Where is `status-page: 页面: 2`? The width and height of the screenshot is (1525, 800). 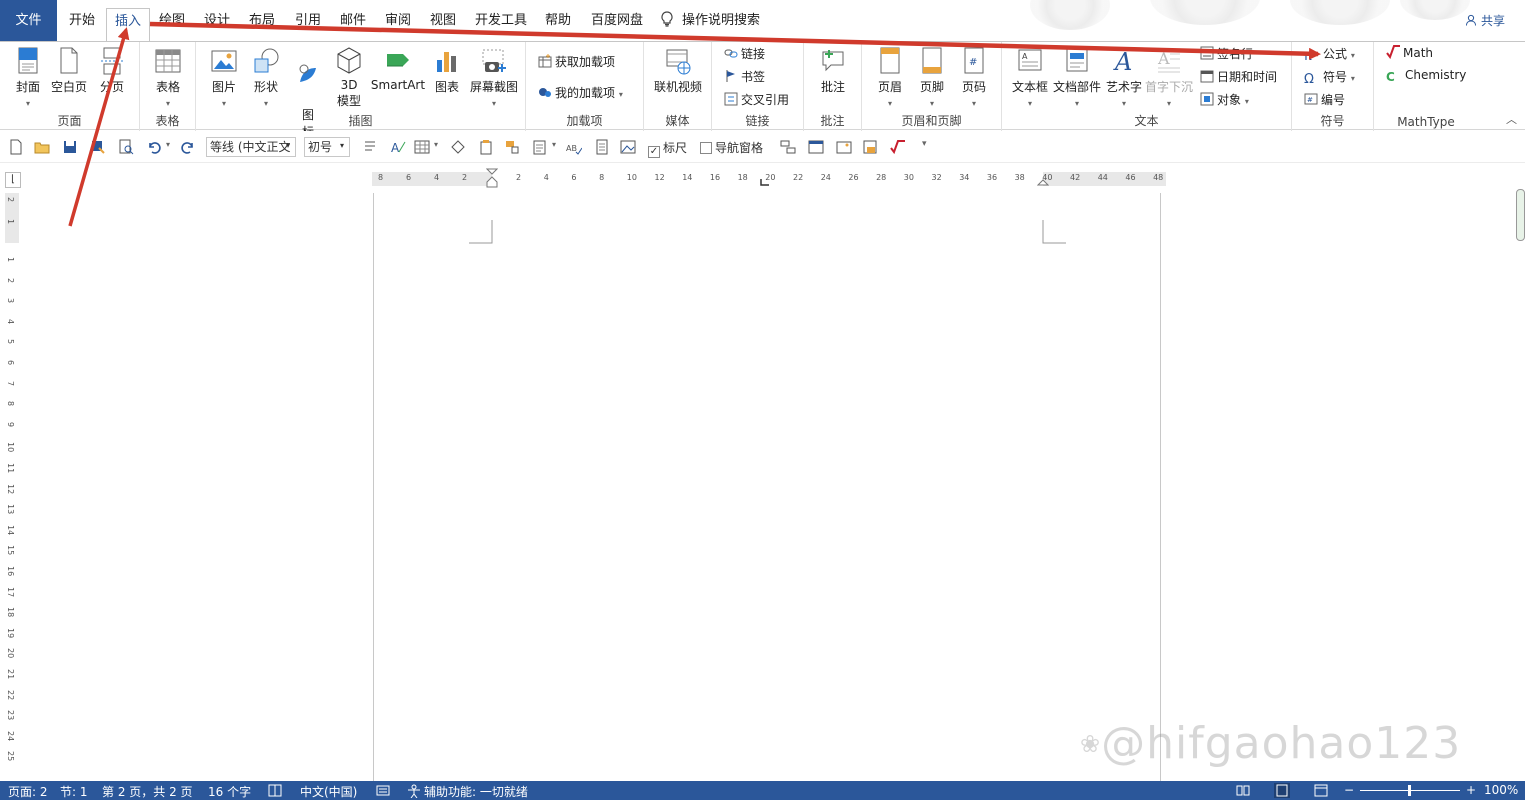
status-page: 页面: 2 is located at coordinates (28, 791).